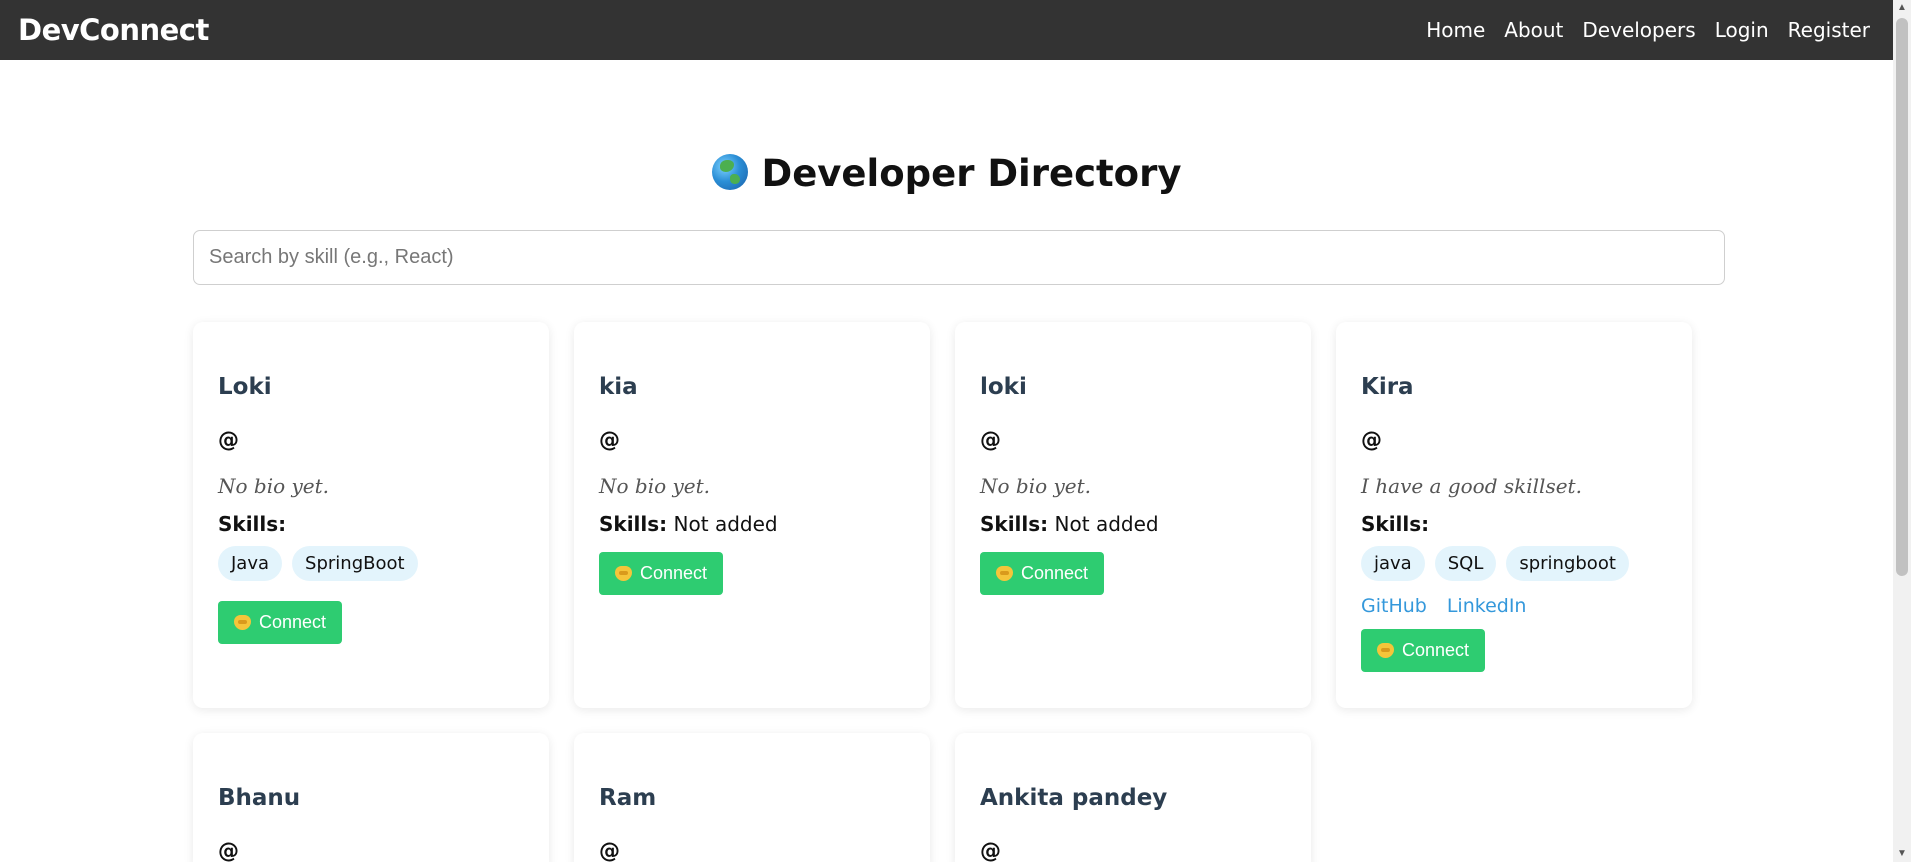 The width and height of the screenshot is (1911, 862). I want to click on page-title: Developer Directory, so click(946, 173).